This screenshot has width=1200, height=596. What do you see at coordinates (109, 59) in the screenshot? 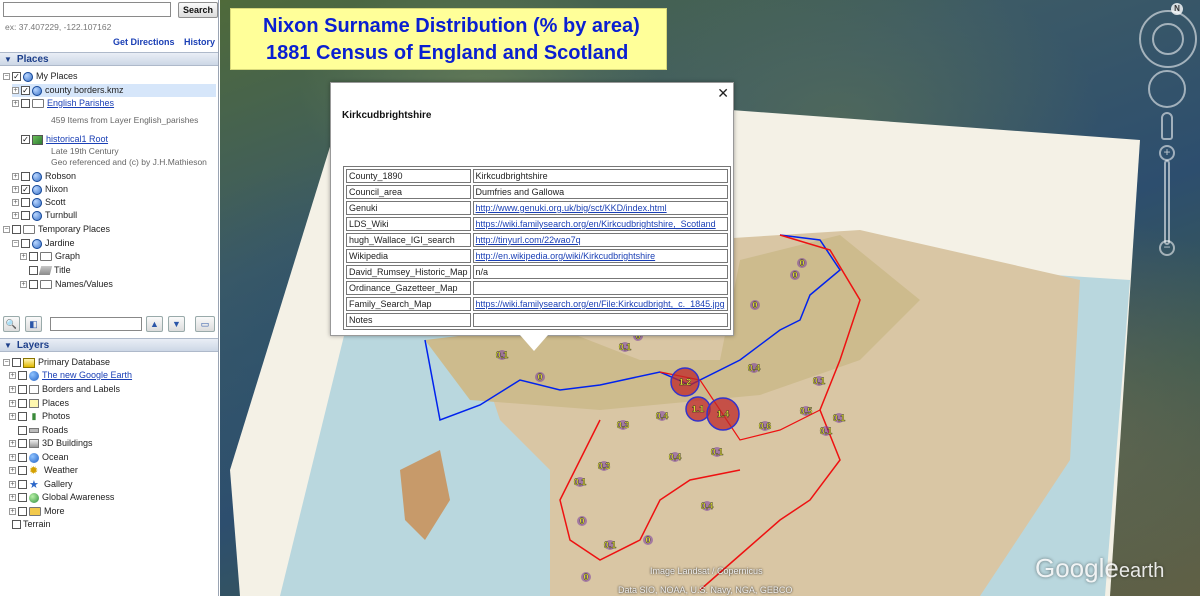
I see `places-panel-header: ▼ Places` at bounding box center [109, 59].